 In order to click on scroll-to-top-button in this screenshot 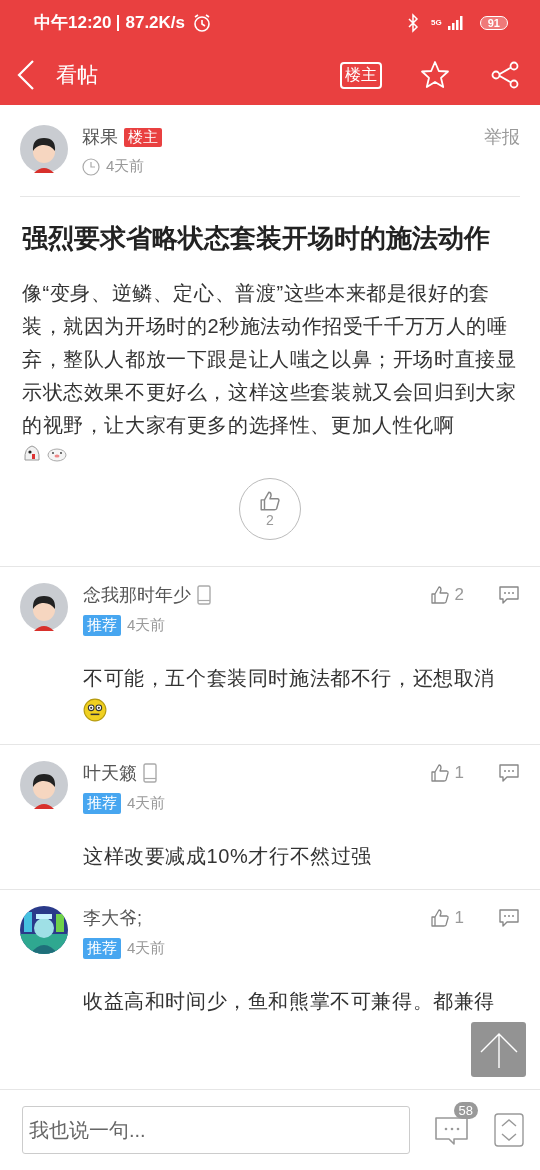, I will do `click(498, 1049)`.